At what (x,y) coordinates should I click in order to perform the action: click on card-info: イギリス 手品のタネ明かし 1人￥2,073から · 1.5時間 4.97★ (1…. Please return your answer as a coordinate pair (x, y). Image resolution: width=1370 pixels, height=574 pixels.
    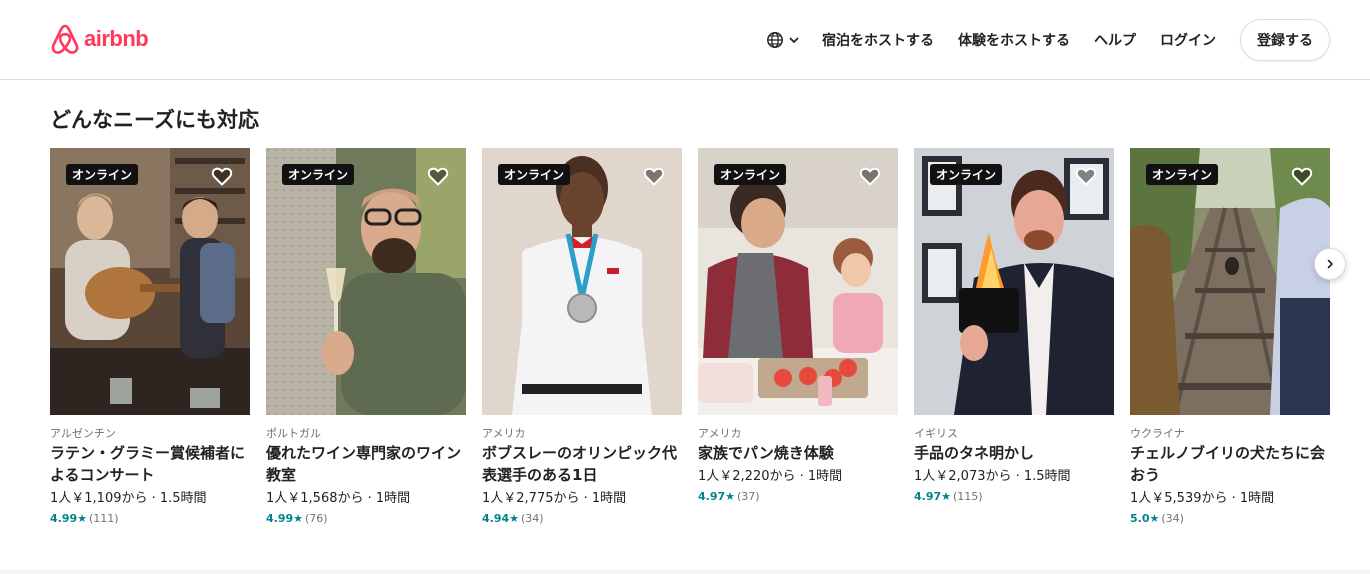
    Looking at the image, I should click on (1014, 460).